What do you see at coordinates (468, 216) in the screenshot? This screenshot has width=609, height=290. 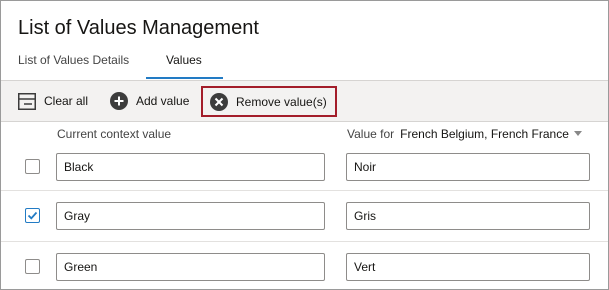 I see `translated-value-input-gris: Gris` at bounding box center [468, 216].